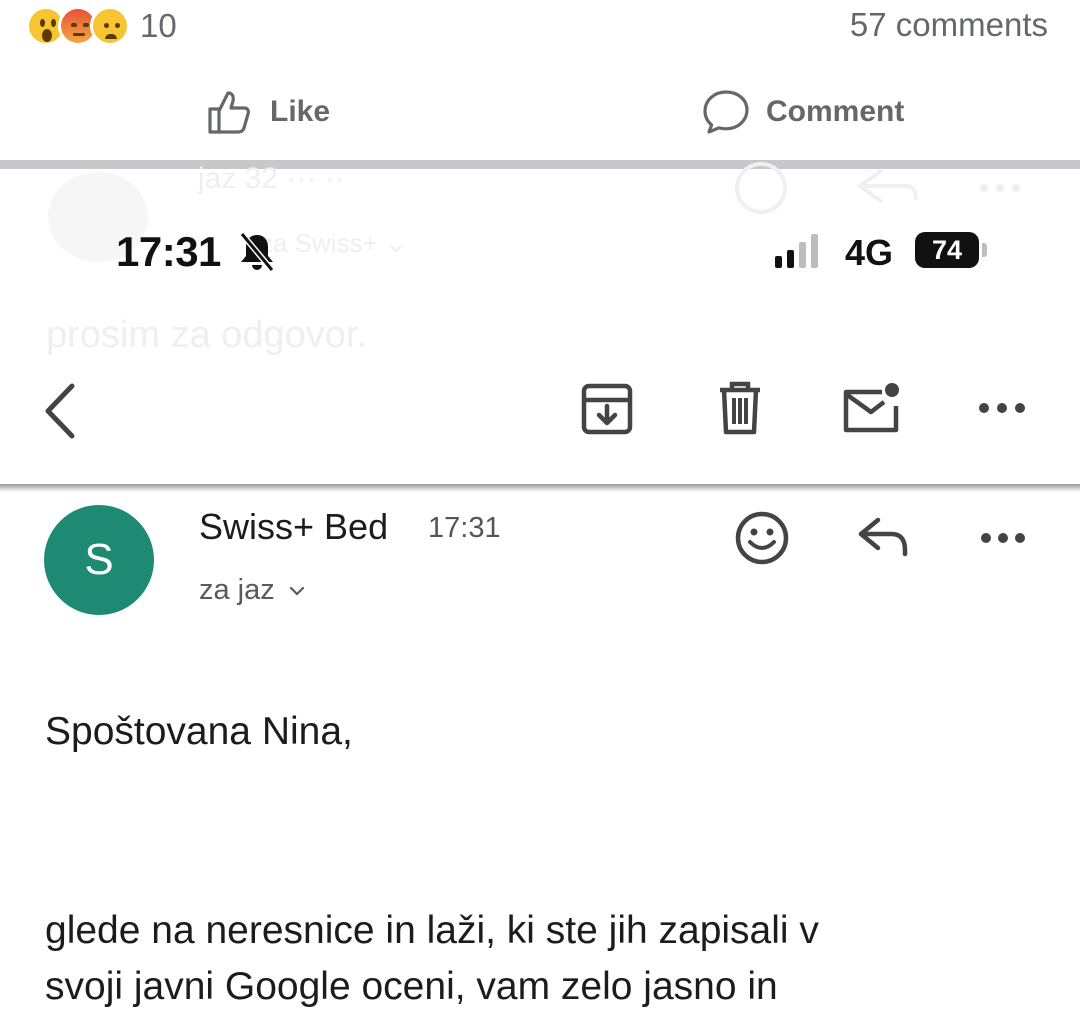 This screenshot has width=1080, height=1024. I want to click on toolbar-shadow, so click(540, 488).